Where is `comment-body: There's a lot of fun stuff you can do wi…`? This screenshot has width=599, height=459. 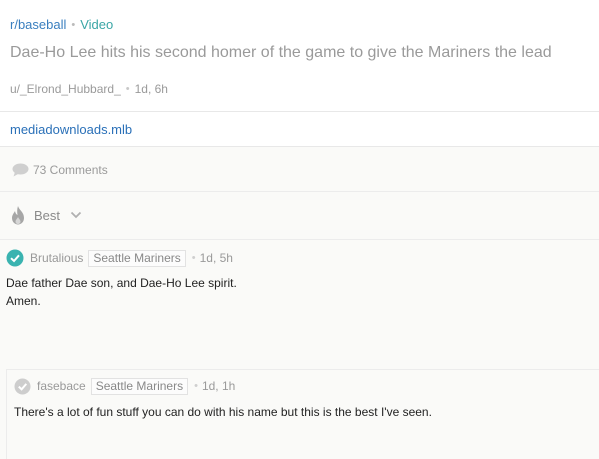 comment-body: There's a lot of fun stuff you can do wi… is located at coordinates (223, 412).